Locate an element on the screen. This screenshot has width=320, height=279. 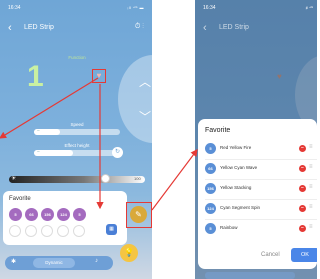
status-indicators: ᵢll ⁴ᴳ is located at coordinates (309, 7).